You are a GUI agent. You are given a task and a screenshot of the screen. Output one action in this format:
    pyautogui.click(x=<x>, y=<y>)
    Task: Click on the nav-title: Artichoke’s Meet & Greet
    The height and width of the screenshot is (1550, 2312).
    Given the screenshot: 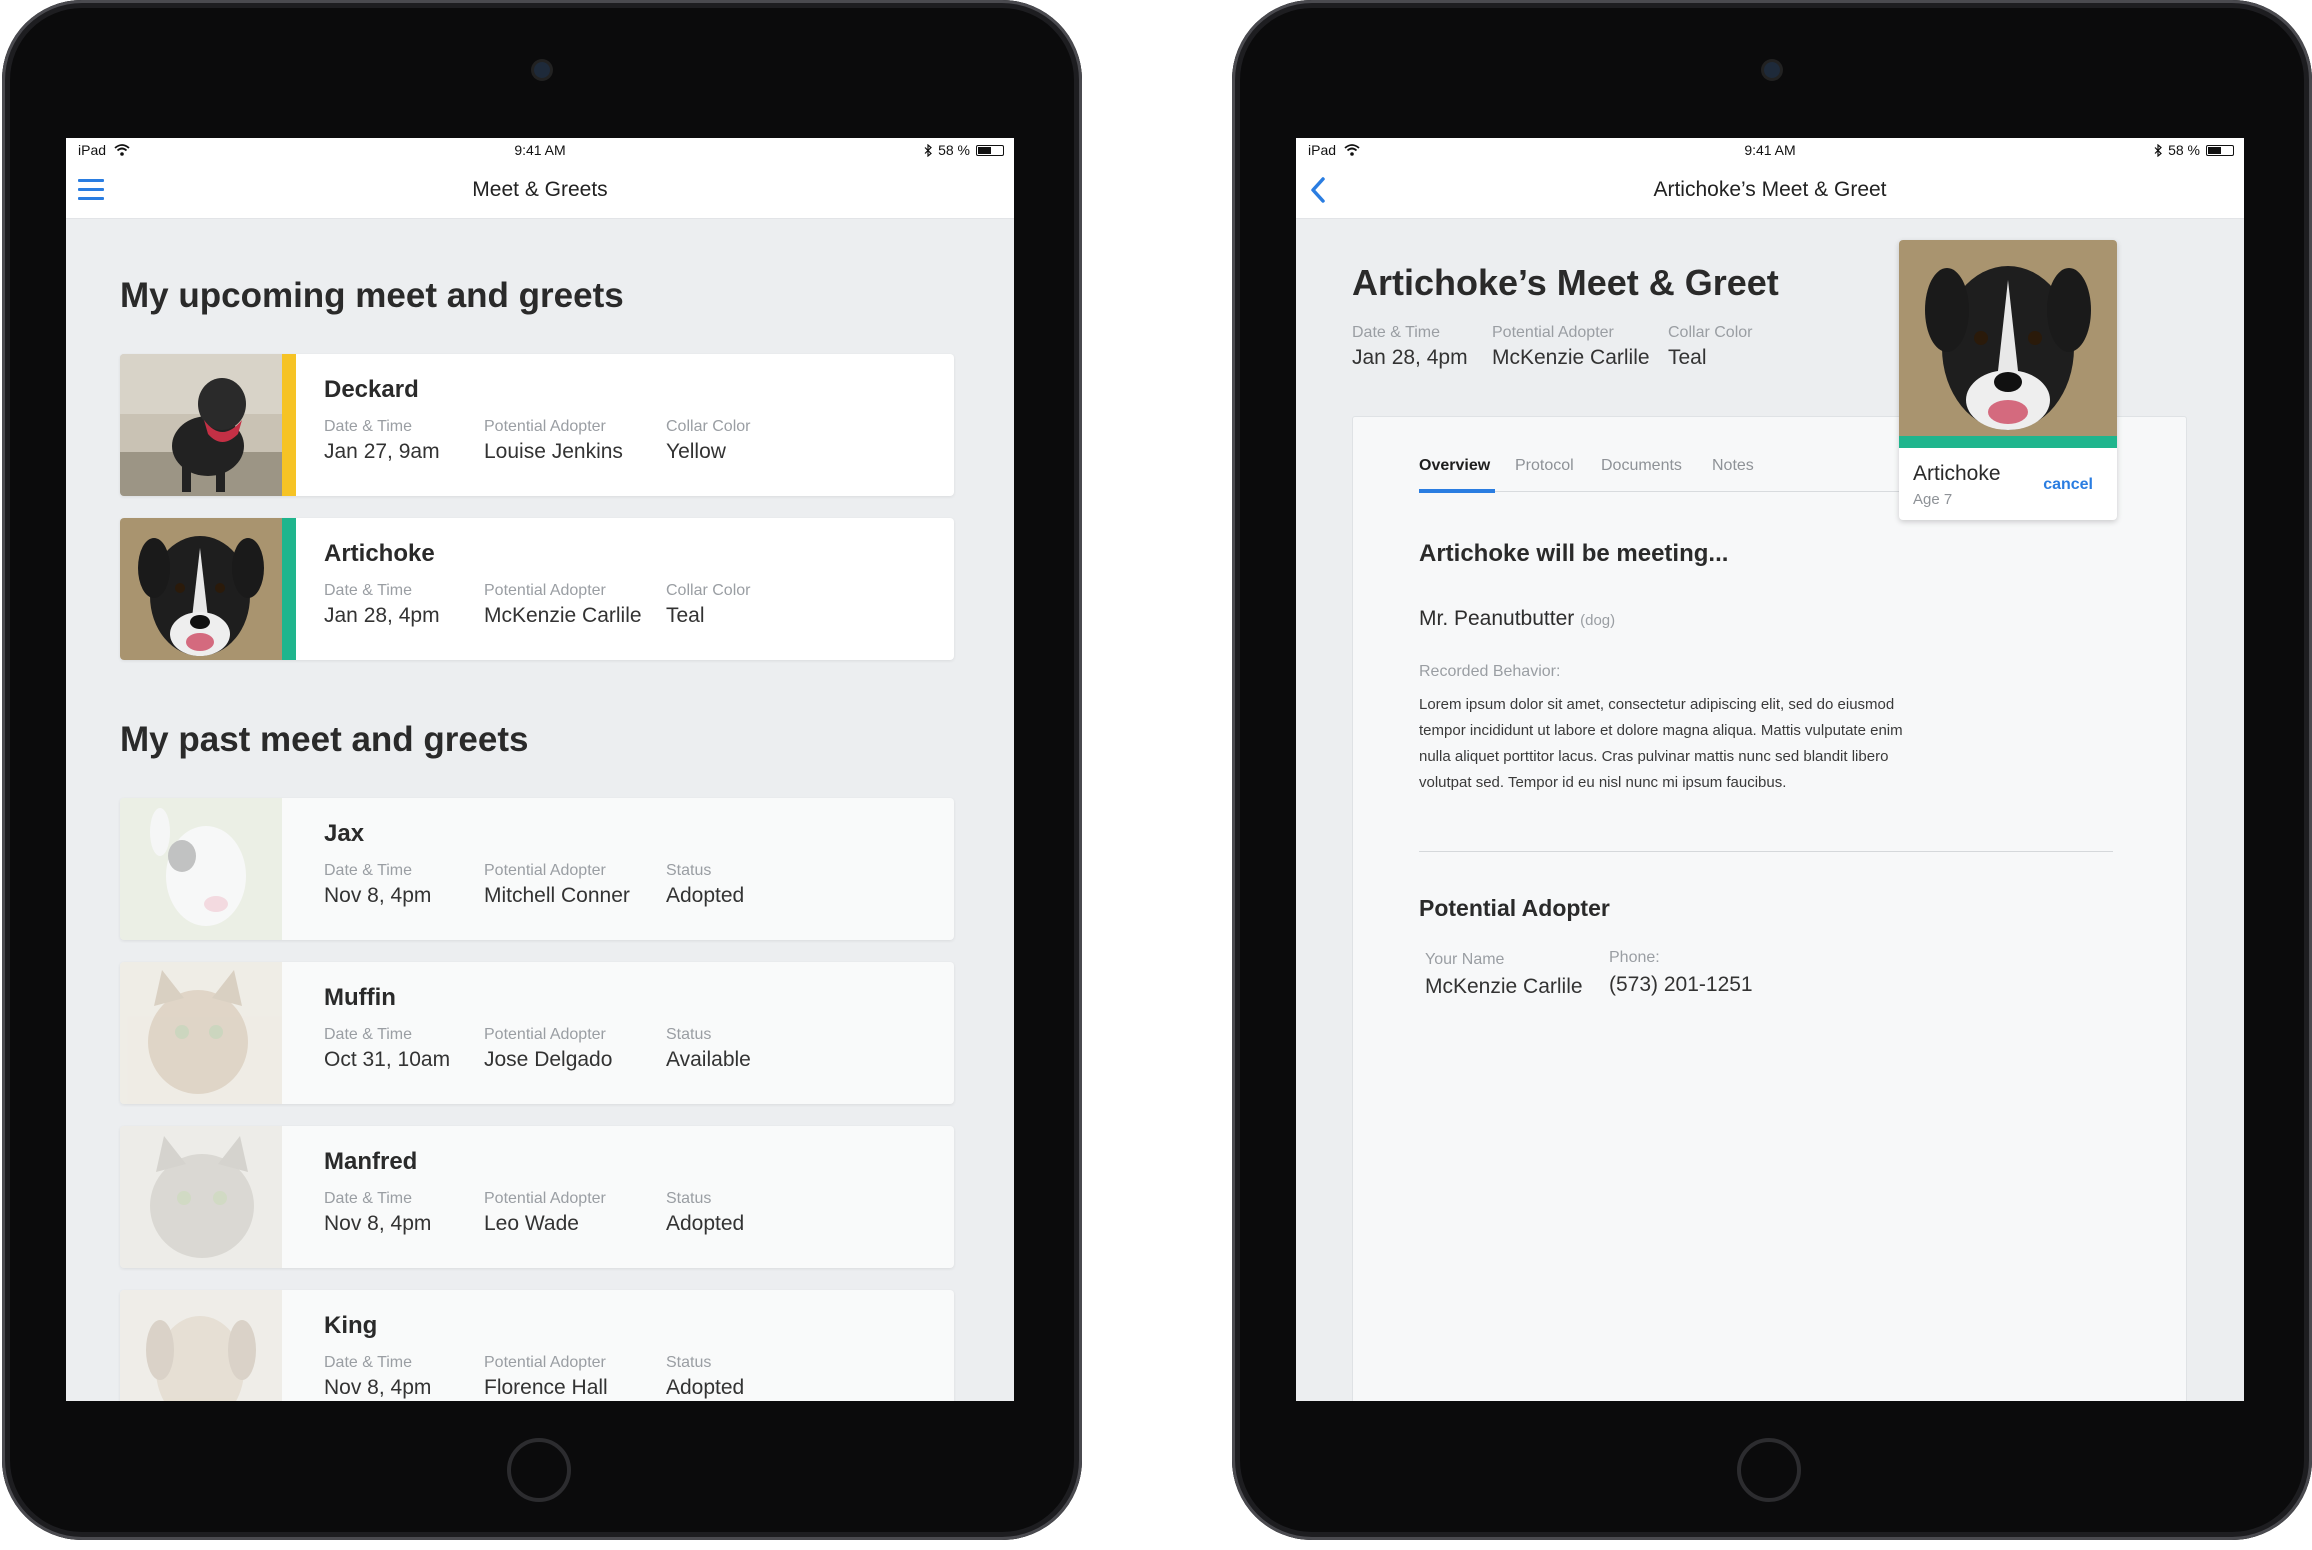 What is the action you would take?
    pyautogui.click(x=1770, y=189)
    